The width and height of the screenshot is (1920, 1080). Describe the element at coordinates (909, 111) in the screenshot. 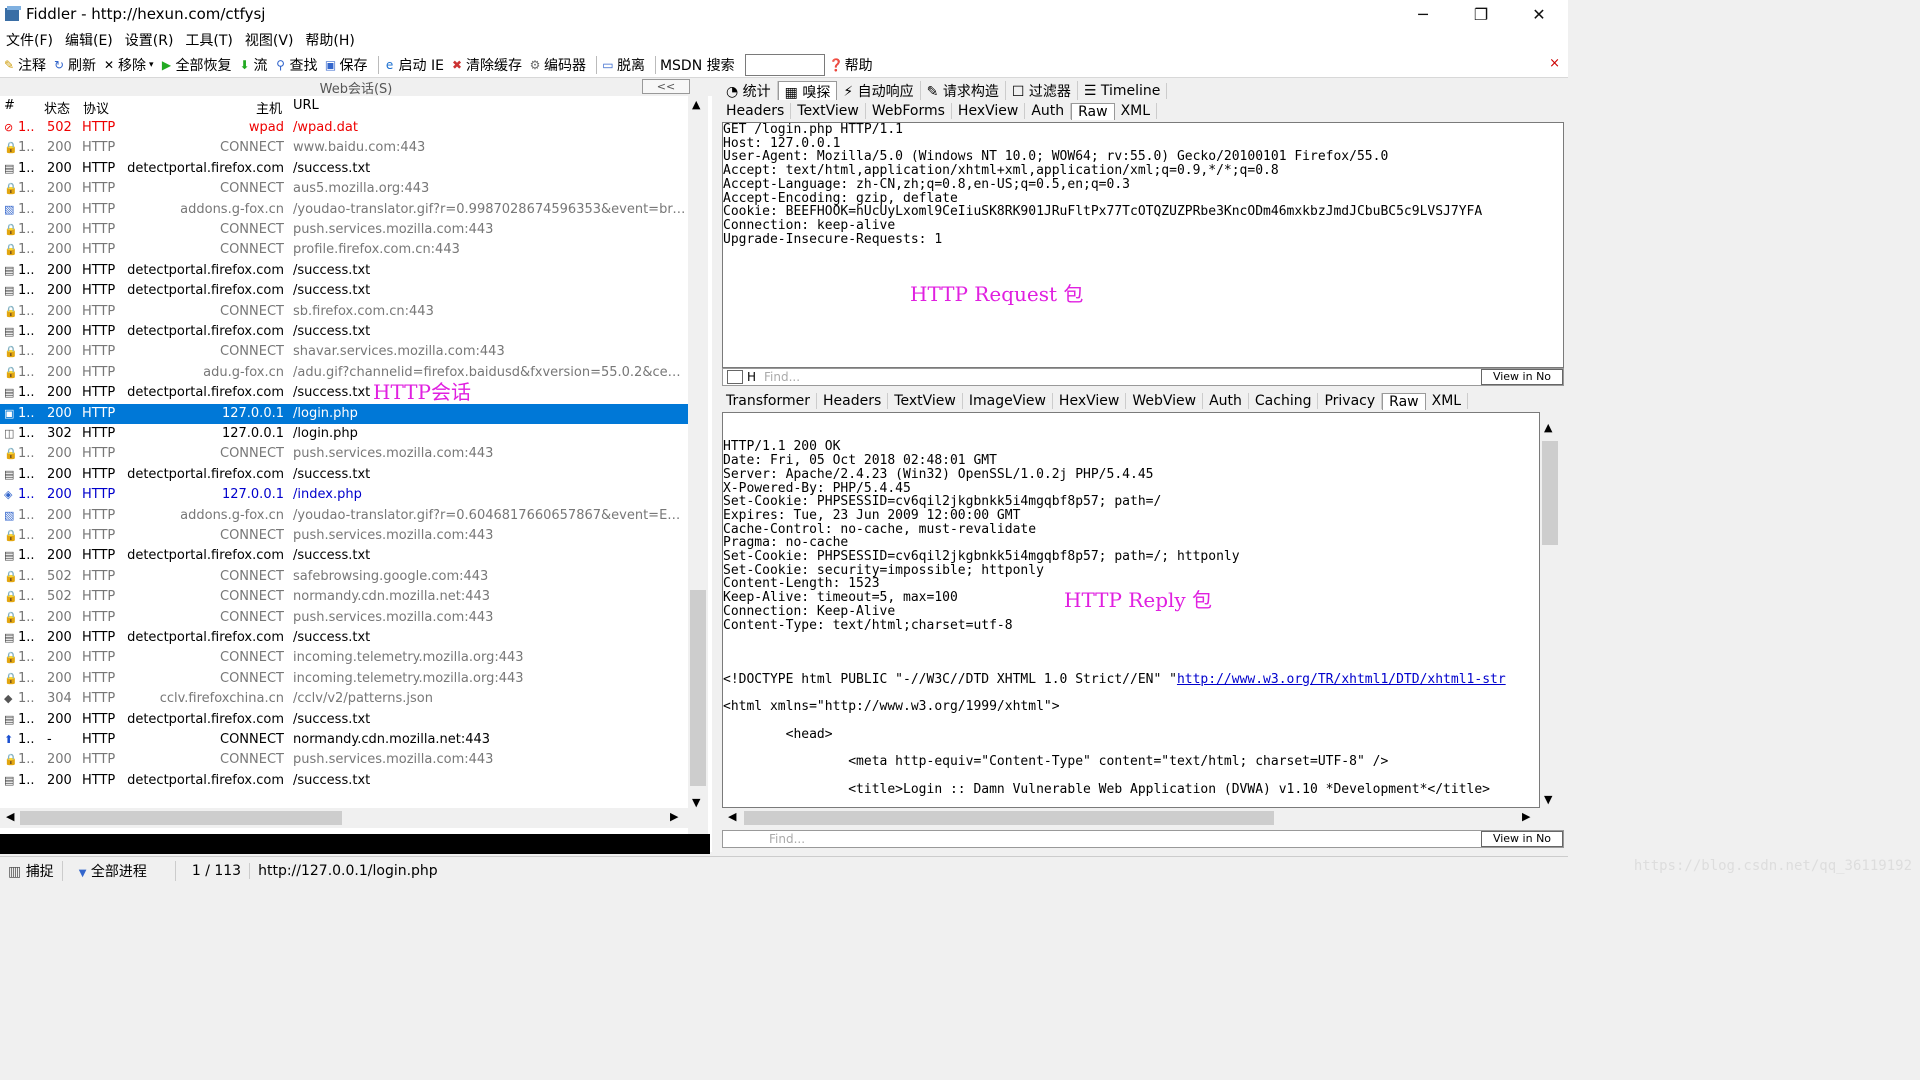

I see `req-tab-webforms: WebForms` at that location.